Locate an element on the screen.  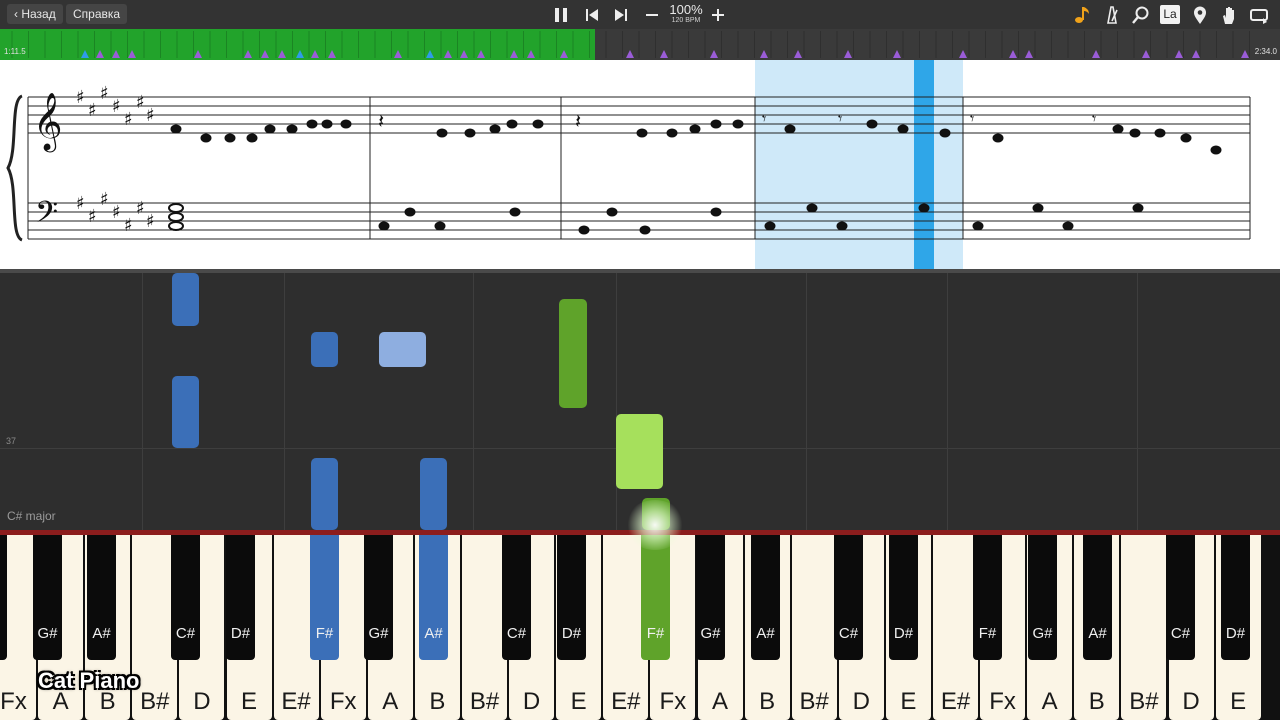
hand-icon is located at coordinates (1229, 15).